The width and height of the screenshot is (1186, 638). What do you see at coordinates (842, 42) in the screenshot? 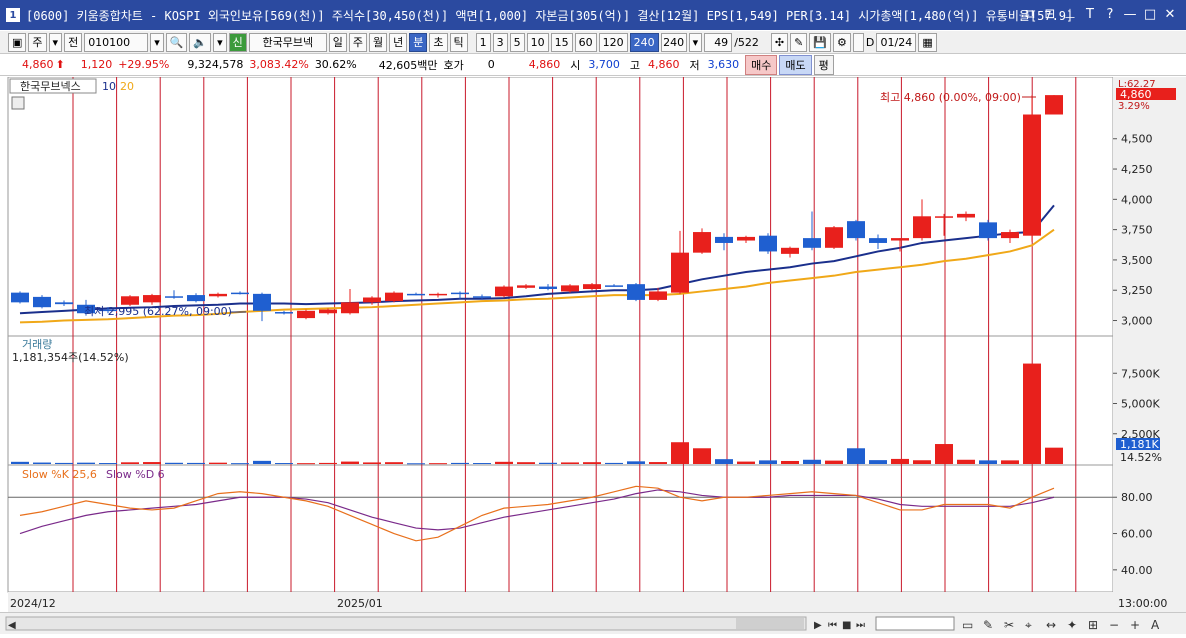
I see `settings-icon: ⚙` at bounding box center [842, 42].